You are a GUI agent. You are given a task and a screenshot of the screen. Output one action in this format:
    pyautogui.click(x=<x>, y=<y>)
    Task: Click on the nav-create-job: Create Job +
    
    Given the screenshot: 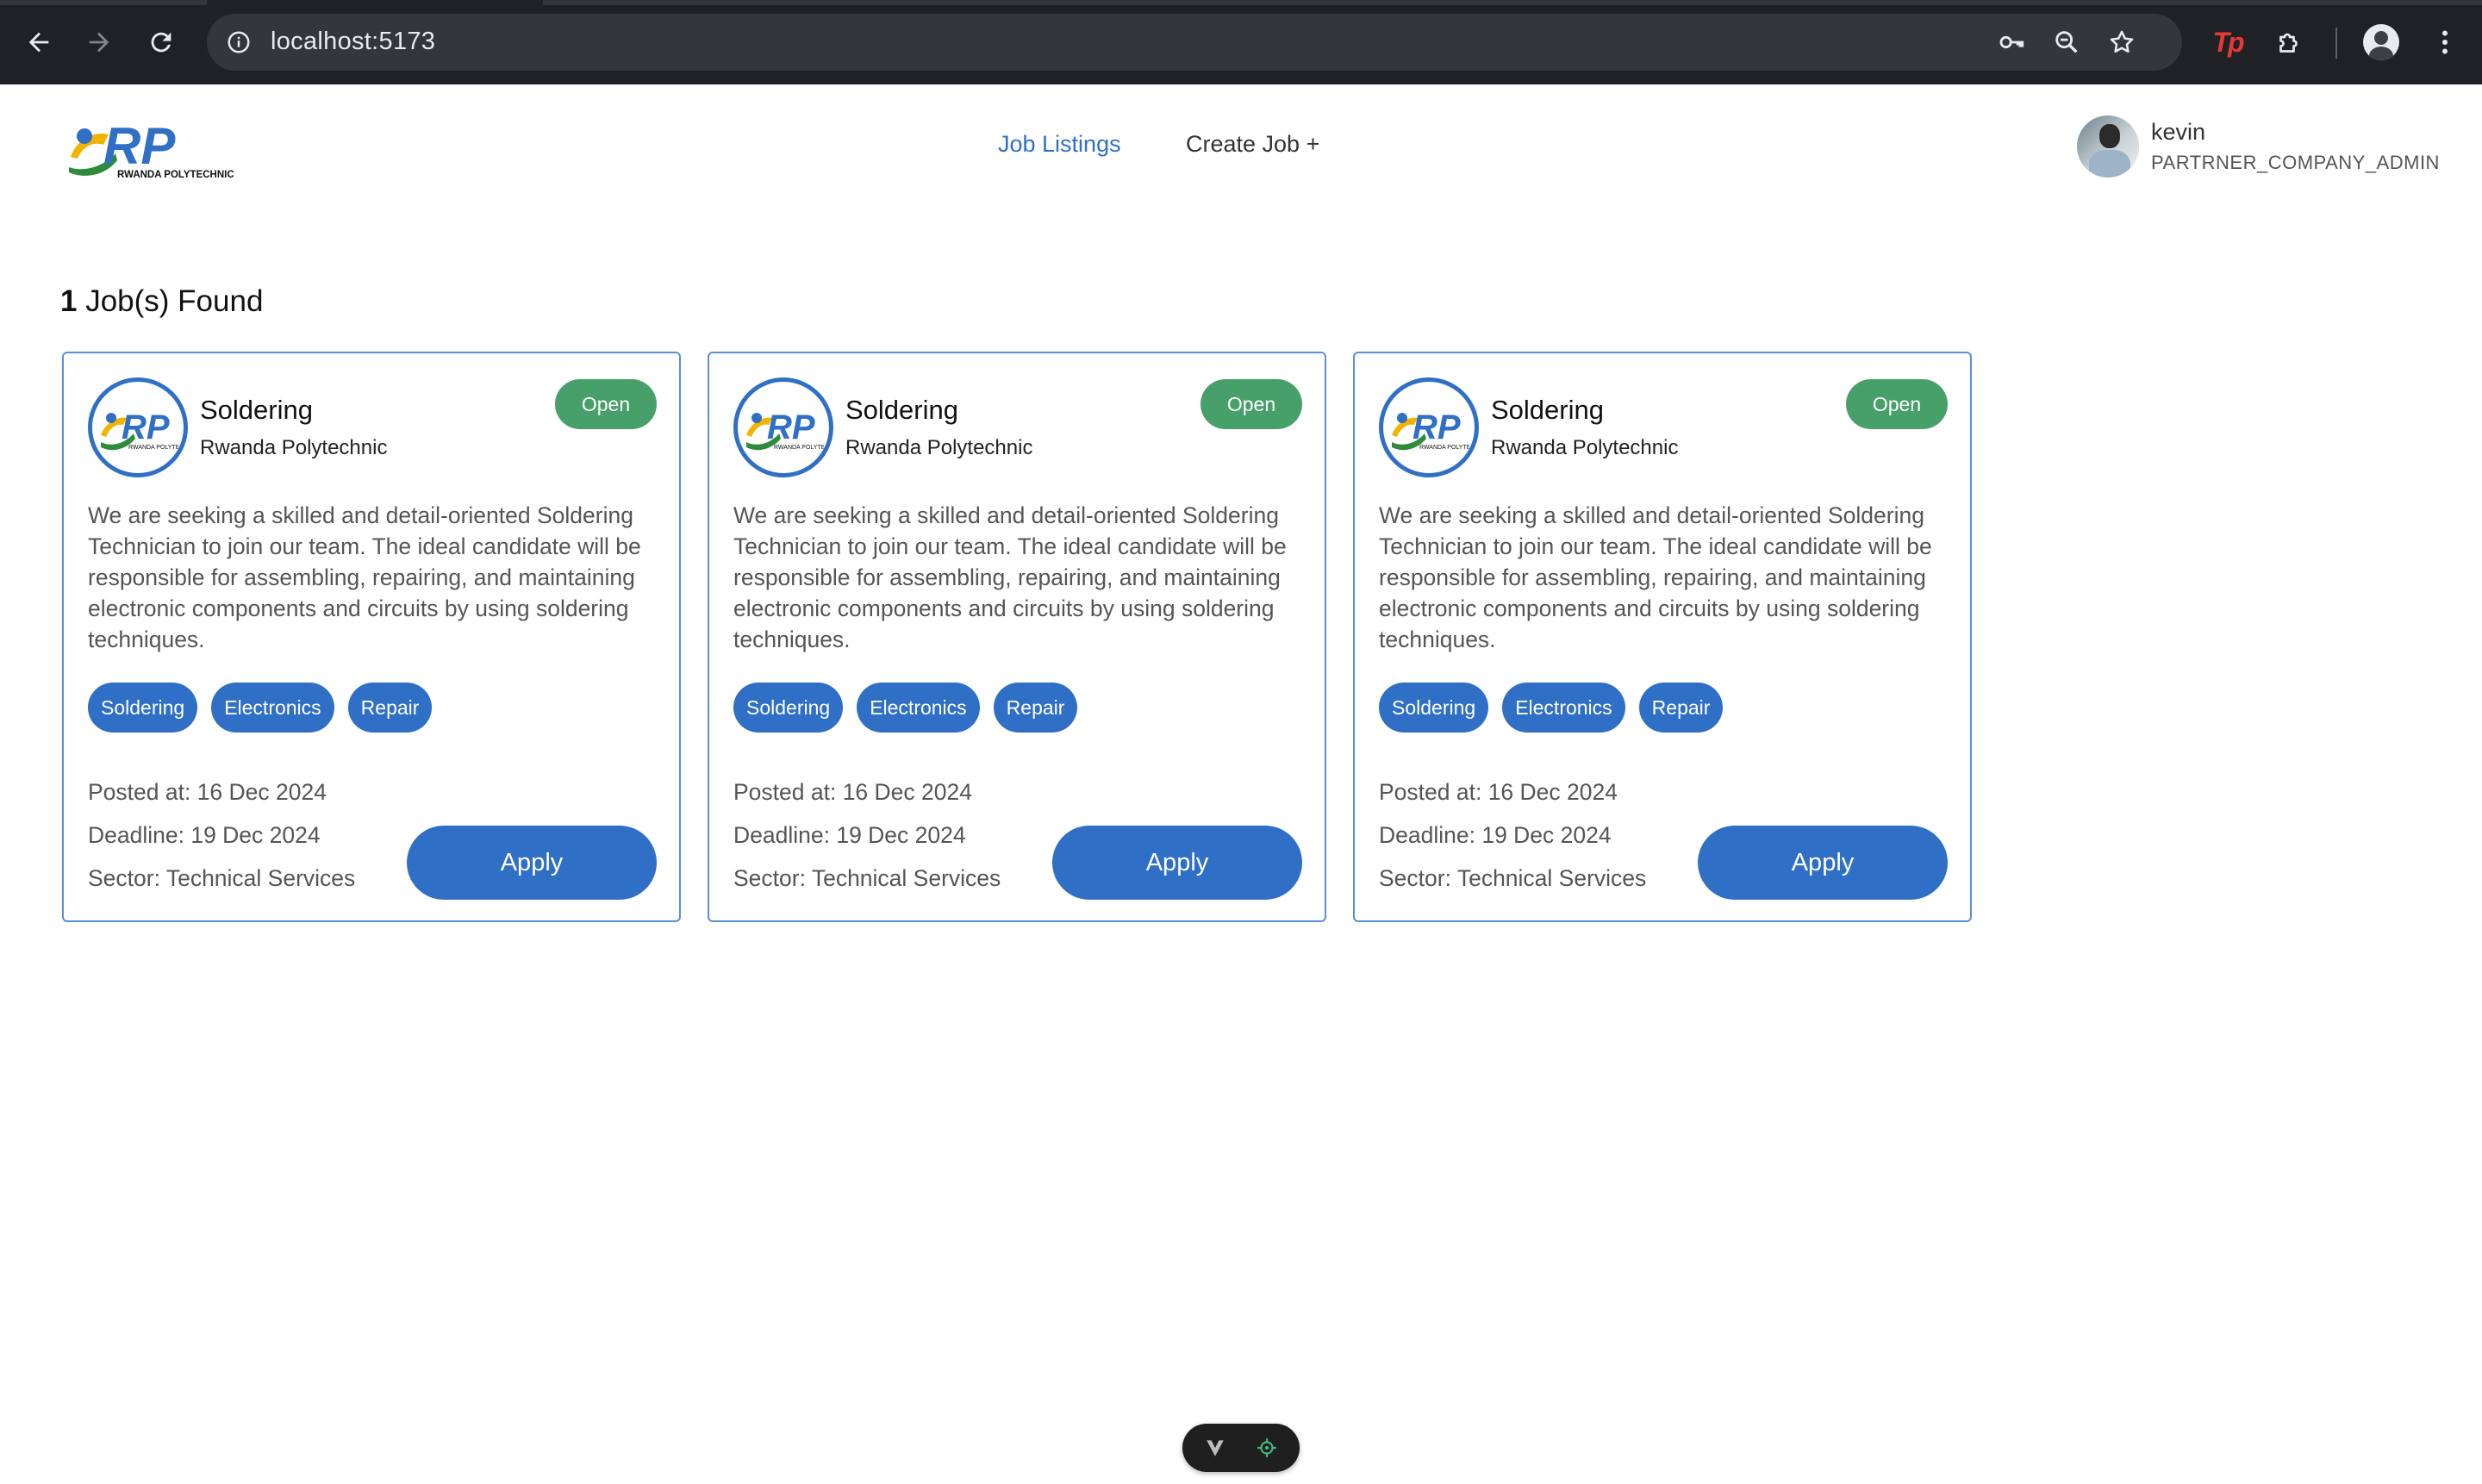 What is the action you would take?
    pyautogui.click(x=1252, y=144)
    